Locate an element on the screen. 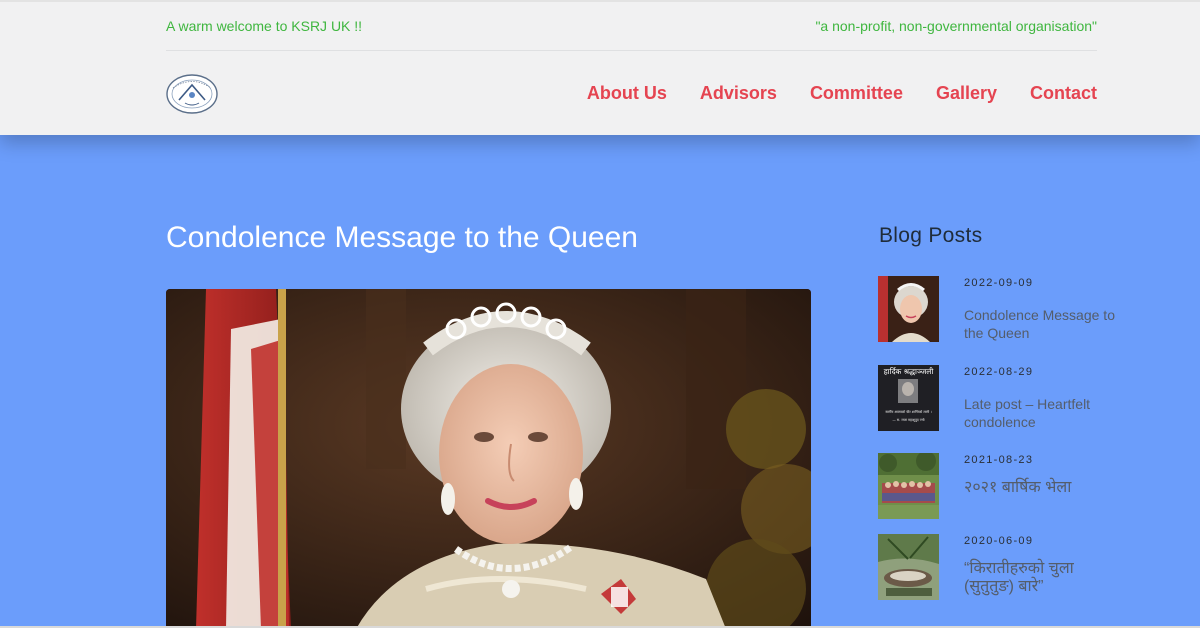 The image size is (1200, 628). post-title-link: “किरातीहरुको चुला (सुतुतुङ) बारे” is located at coordinates (1044, 578).